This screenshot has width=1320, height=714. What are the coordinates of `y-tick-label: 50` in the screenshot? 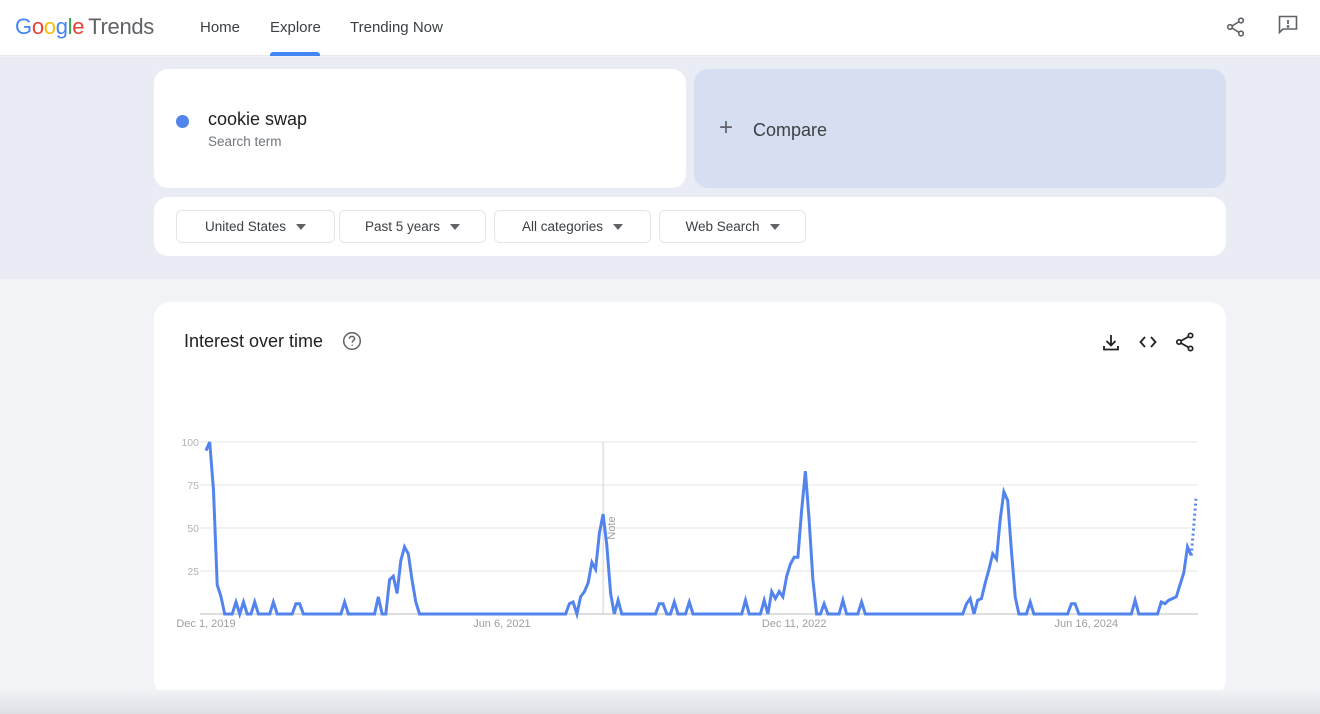 It's located at (193, 529).